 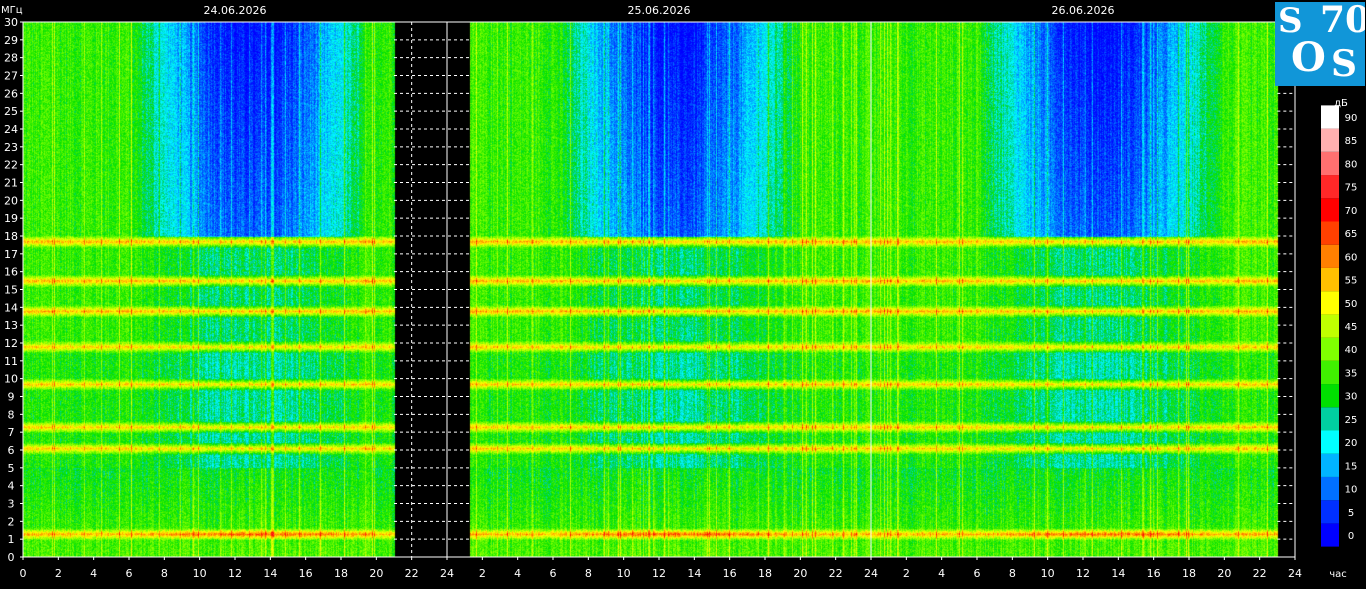 What do you see at coordinates (1351, 443) in the screenshot?
I see `colorbar-tick-label: 20` at bounding box center [1351, 443].